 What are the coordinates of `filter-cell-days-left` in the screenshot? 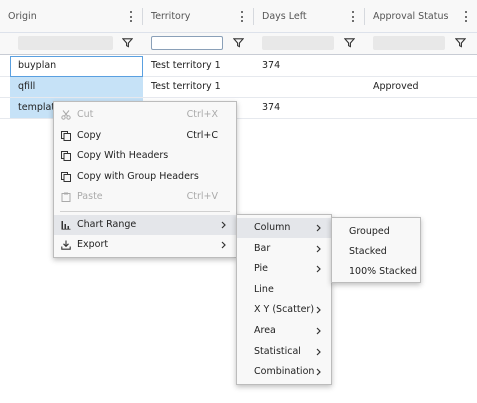 It's located at (309, 44).